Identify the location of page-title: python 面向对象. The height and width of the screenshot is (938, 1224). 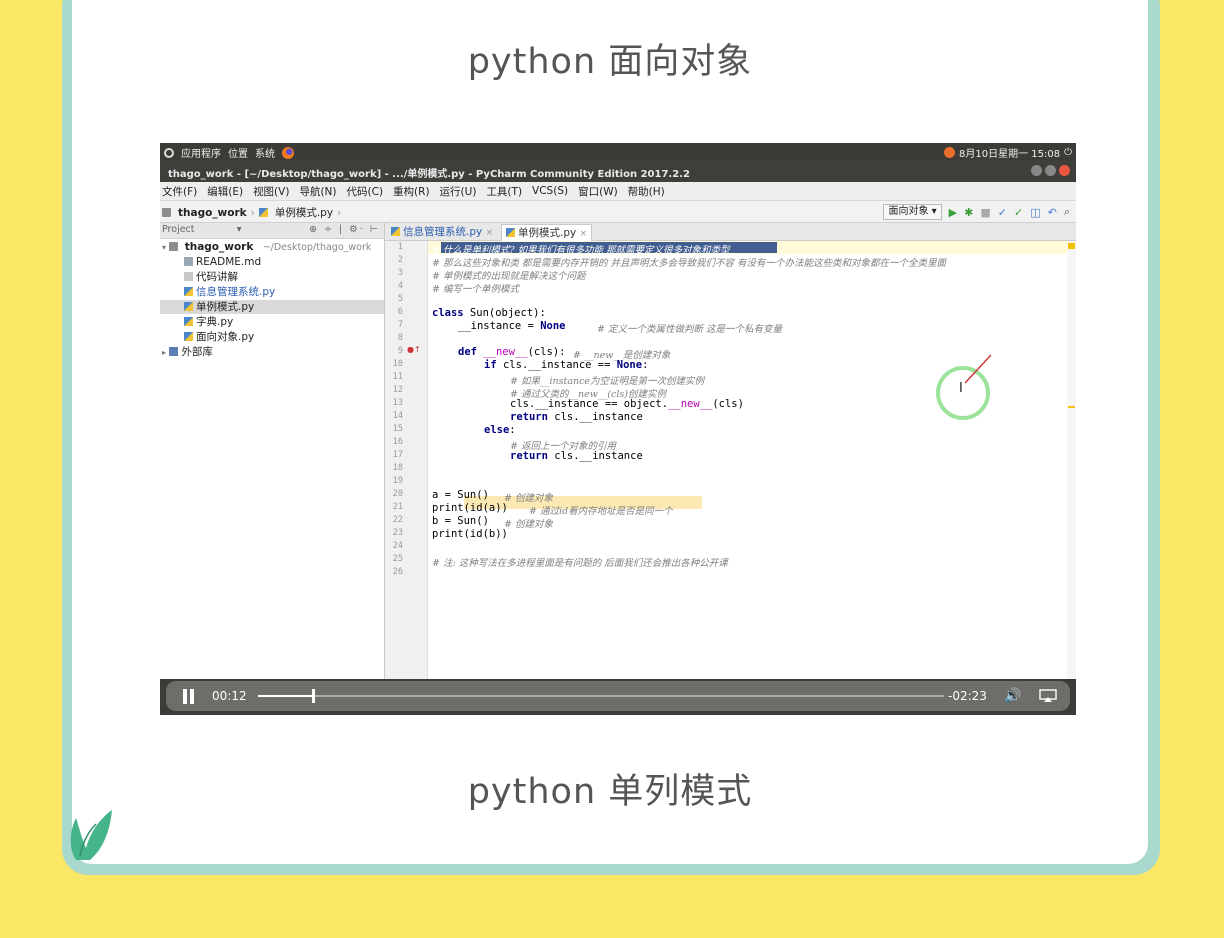
(610, 62).